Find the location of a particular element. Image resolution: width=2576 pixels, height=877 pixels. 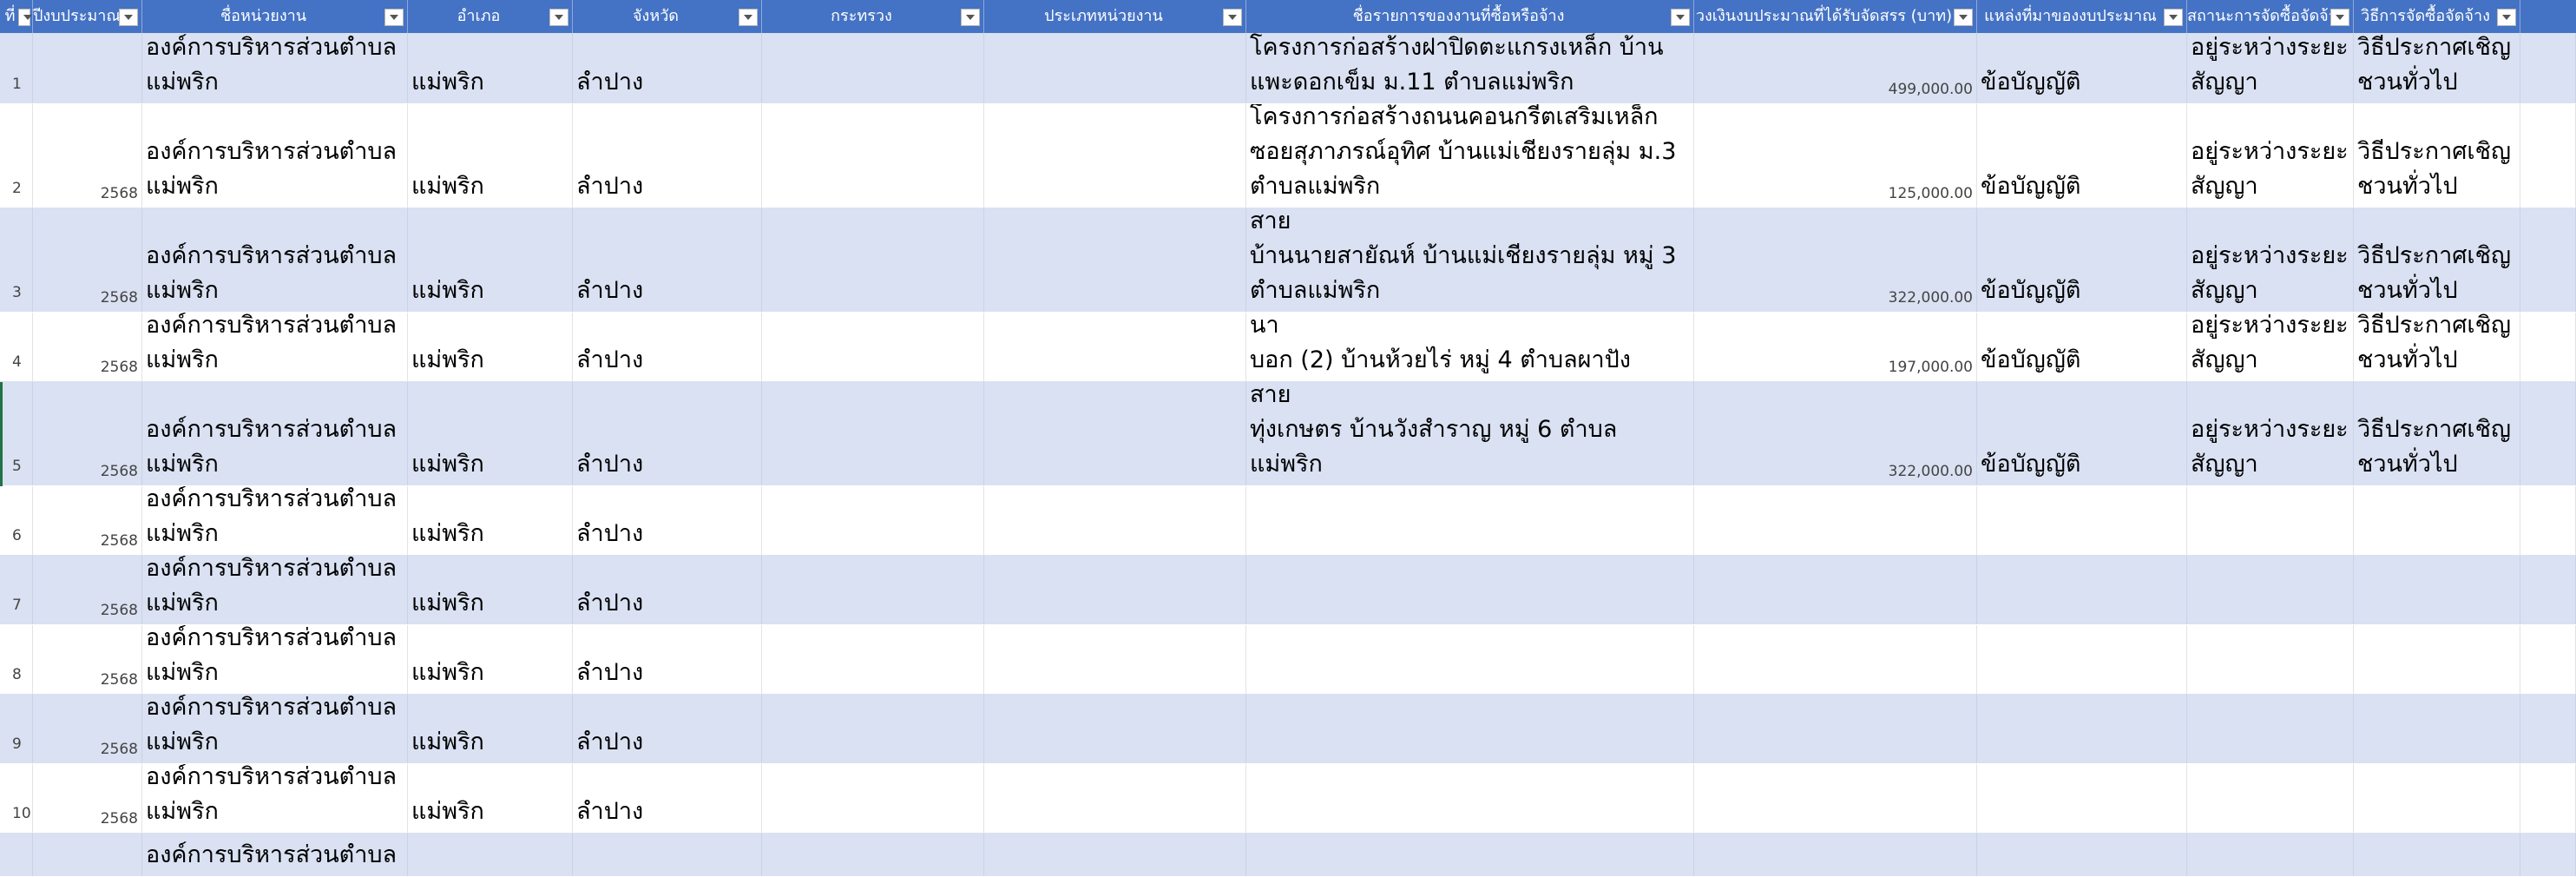

row-number: 2 is located at coordinates (16, 156).